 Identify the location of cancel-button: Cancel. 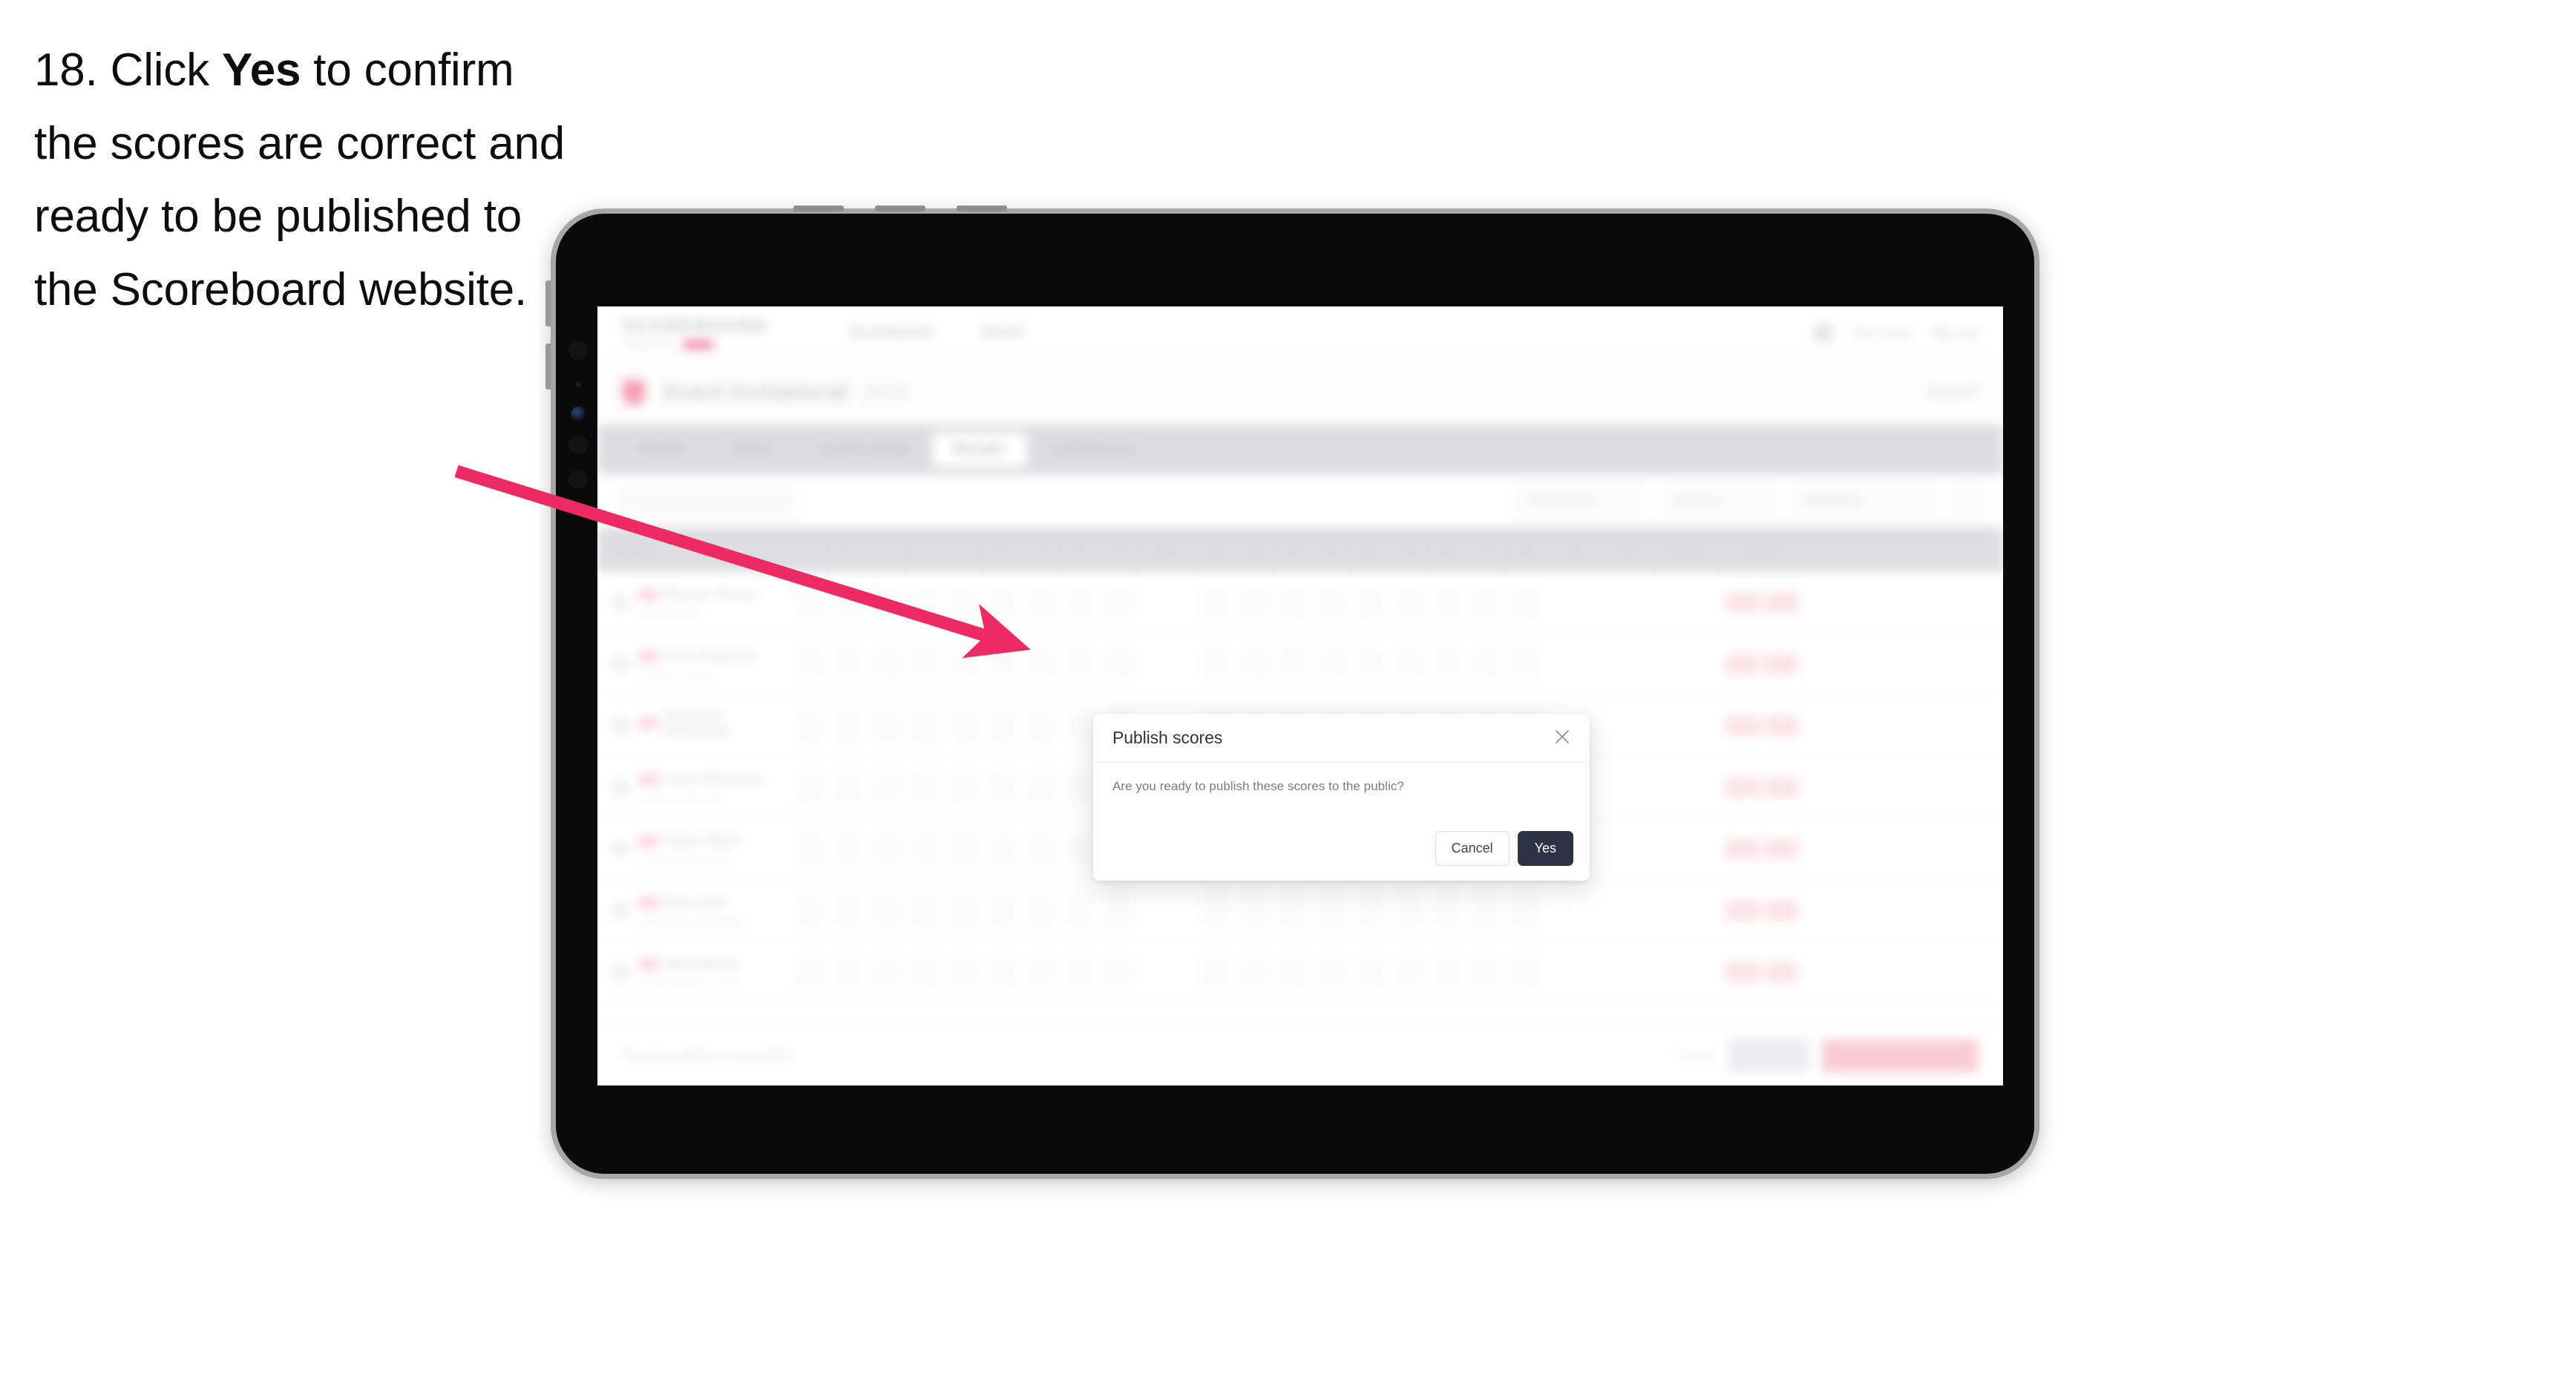
(1472, 848).